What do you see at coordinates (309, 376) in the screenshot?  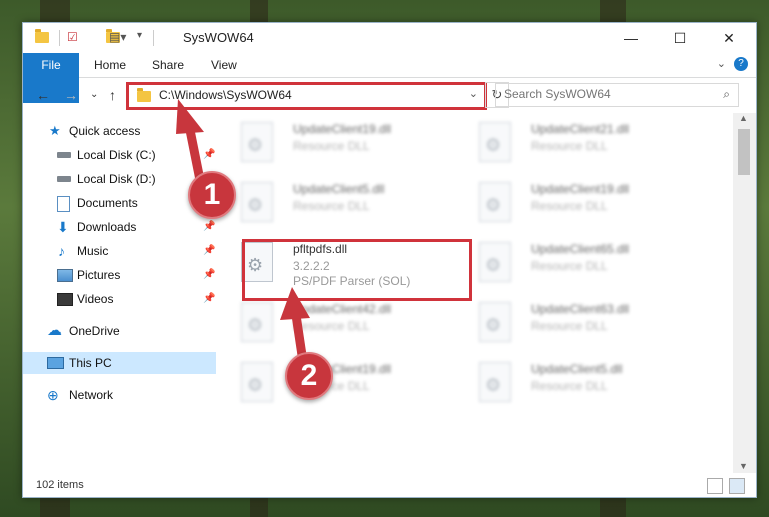 I see `callout-badge-two: 2` at bounding box center [309, 376].